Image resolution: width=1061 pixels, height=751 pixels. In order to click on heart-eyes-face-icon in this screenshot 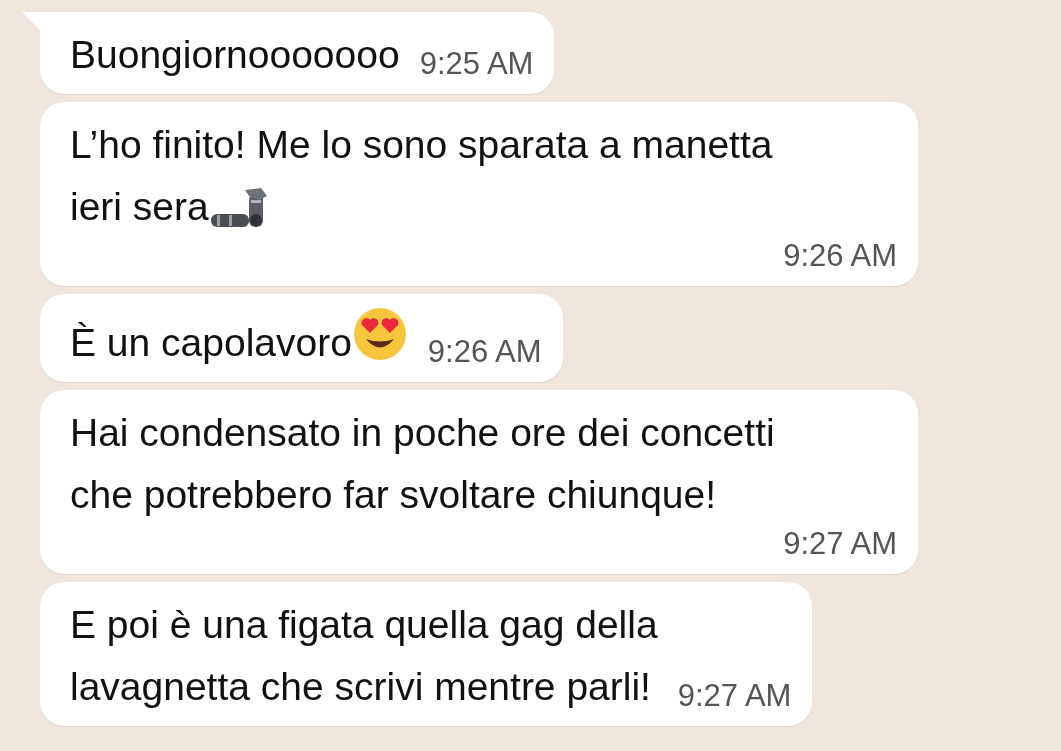, I will do `click(379, 334)`.